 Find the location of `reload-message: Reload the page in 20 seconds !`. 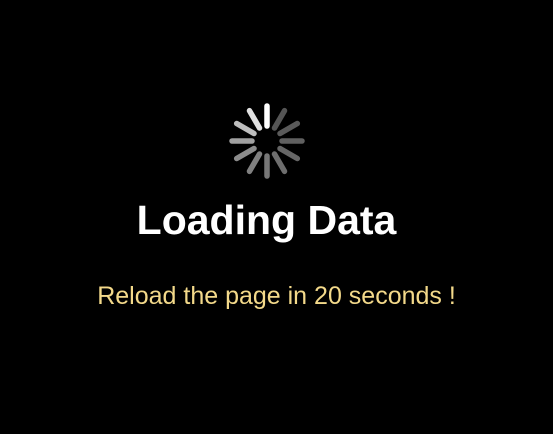

reload-message: Reload the page in 20 seconds ! is located at coordinates (276, 296).